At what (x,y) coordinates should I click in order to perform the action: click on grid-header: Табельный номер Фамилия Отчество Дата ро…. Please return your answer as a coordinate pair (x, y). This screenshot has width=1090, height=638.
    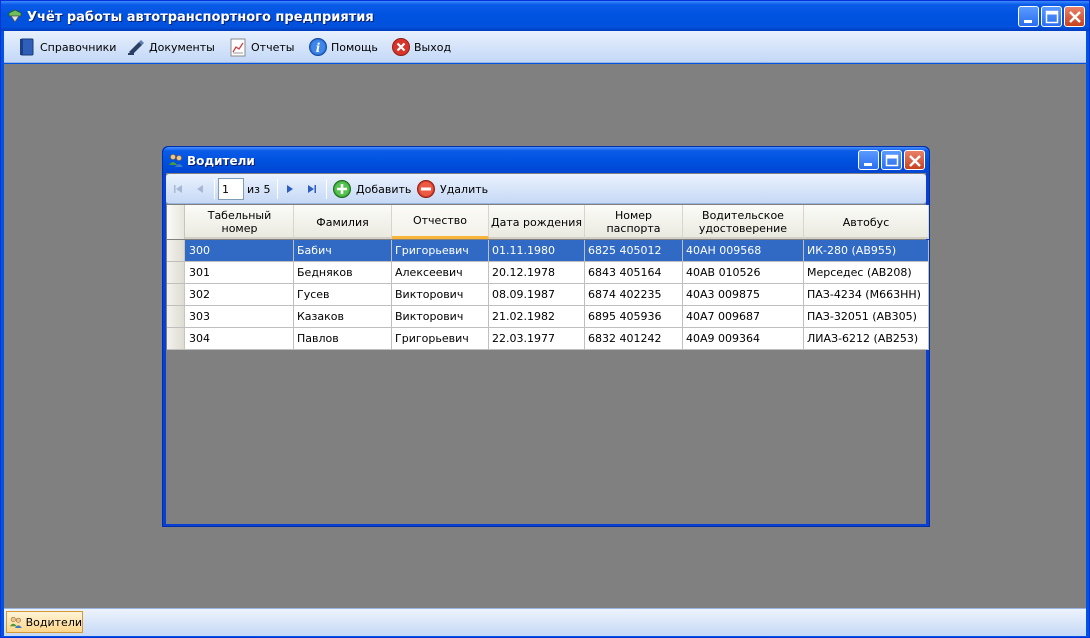
    Looking at the image, I should click on (548, 222).